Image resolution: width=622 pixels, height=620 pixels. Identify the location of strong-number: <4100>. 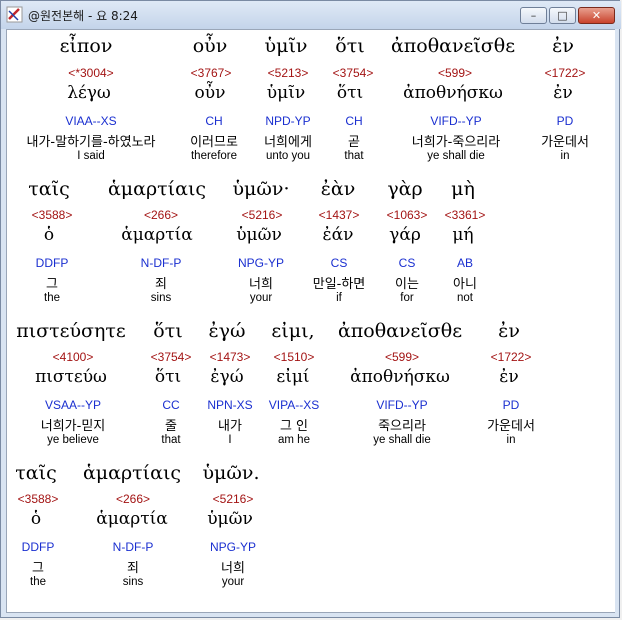
(73, 357).